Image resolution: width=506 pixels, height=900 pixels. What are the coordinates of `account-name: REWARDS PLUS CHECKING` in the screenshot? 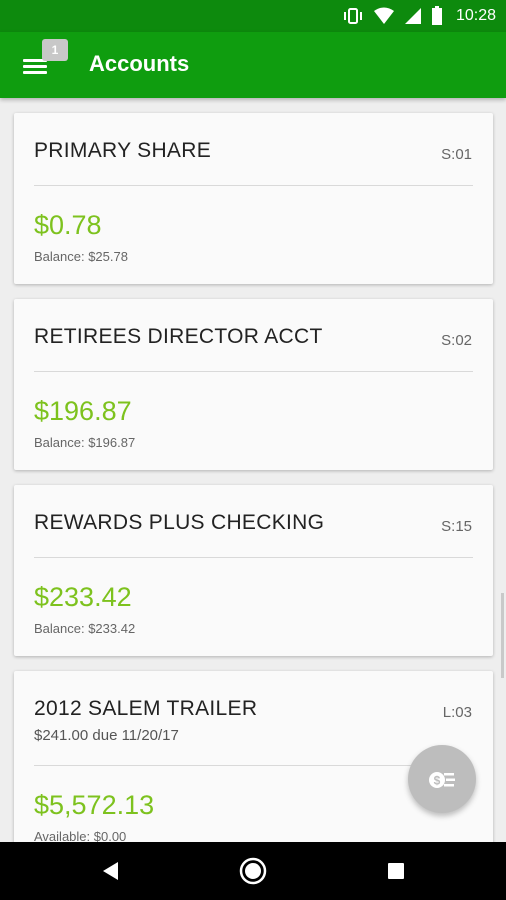 It's located at (179, 522).